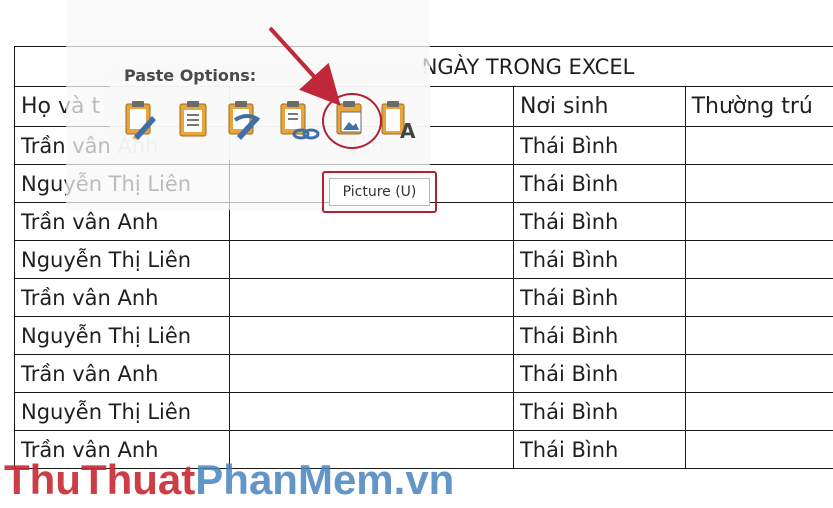  I want to click on tooltip-picture: Picture (U), so click(379, 192).